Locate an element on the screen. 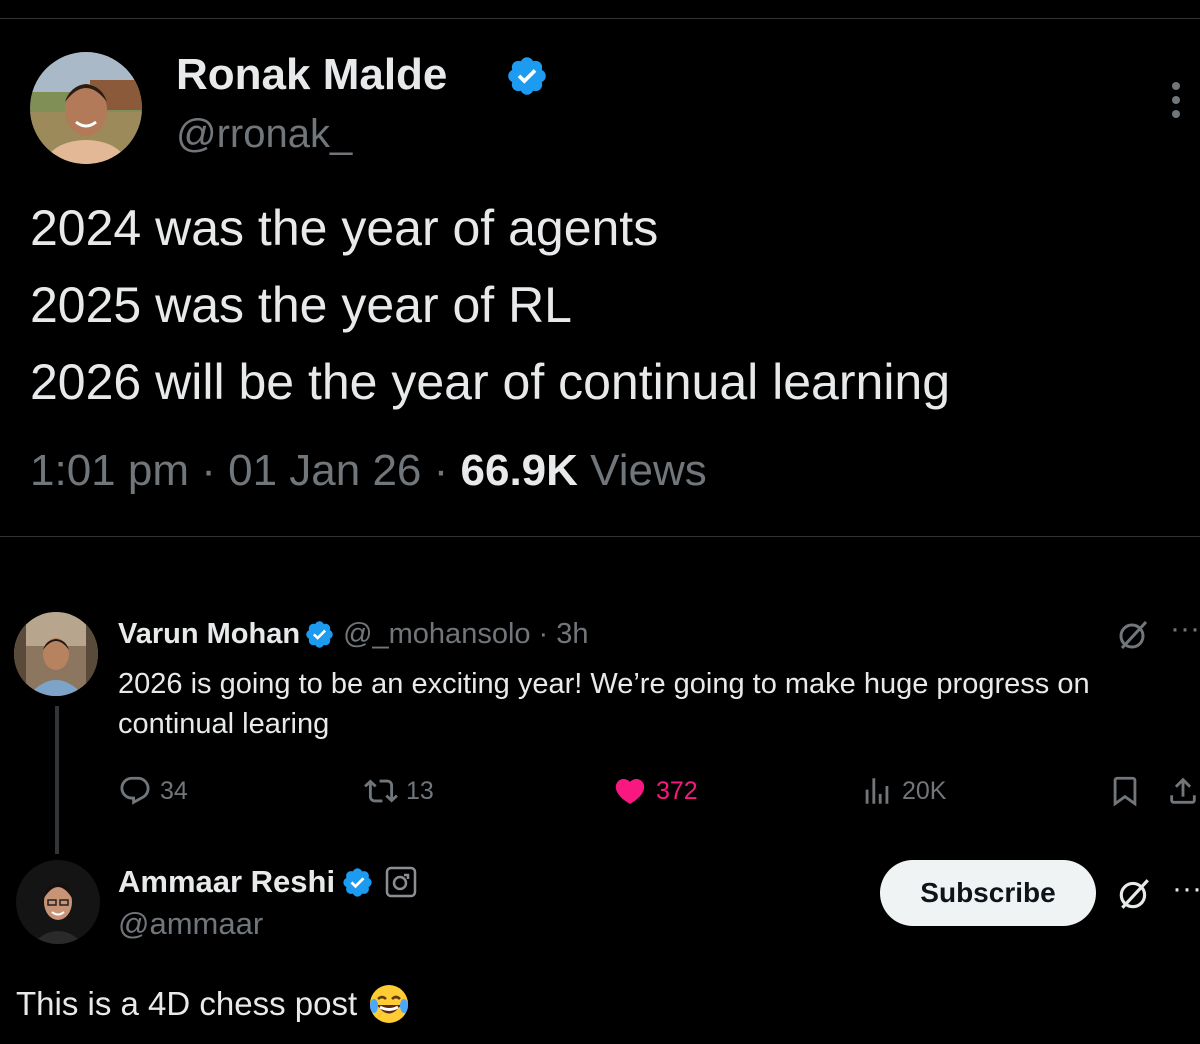 The image size is (1200, 1044). reply-icon is located at coordinates (135, 791).